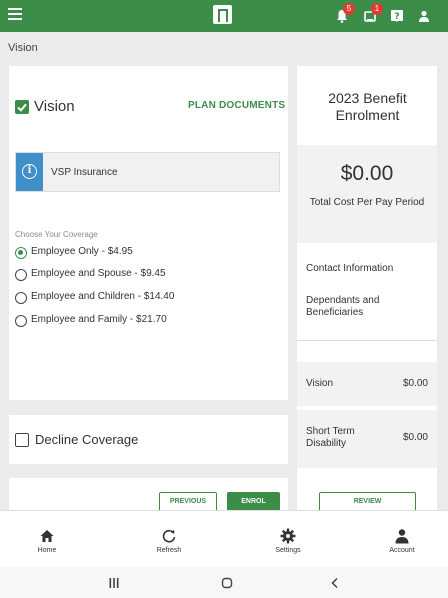  What do you see at coordinates (224, 538) in the screenshot?
I see `bottom-navigation: Home Refresh Settings Account` at bounding box center [224, 538].